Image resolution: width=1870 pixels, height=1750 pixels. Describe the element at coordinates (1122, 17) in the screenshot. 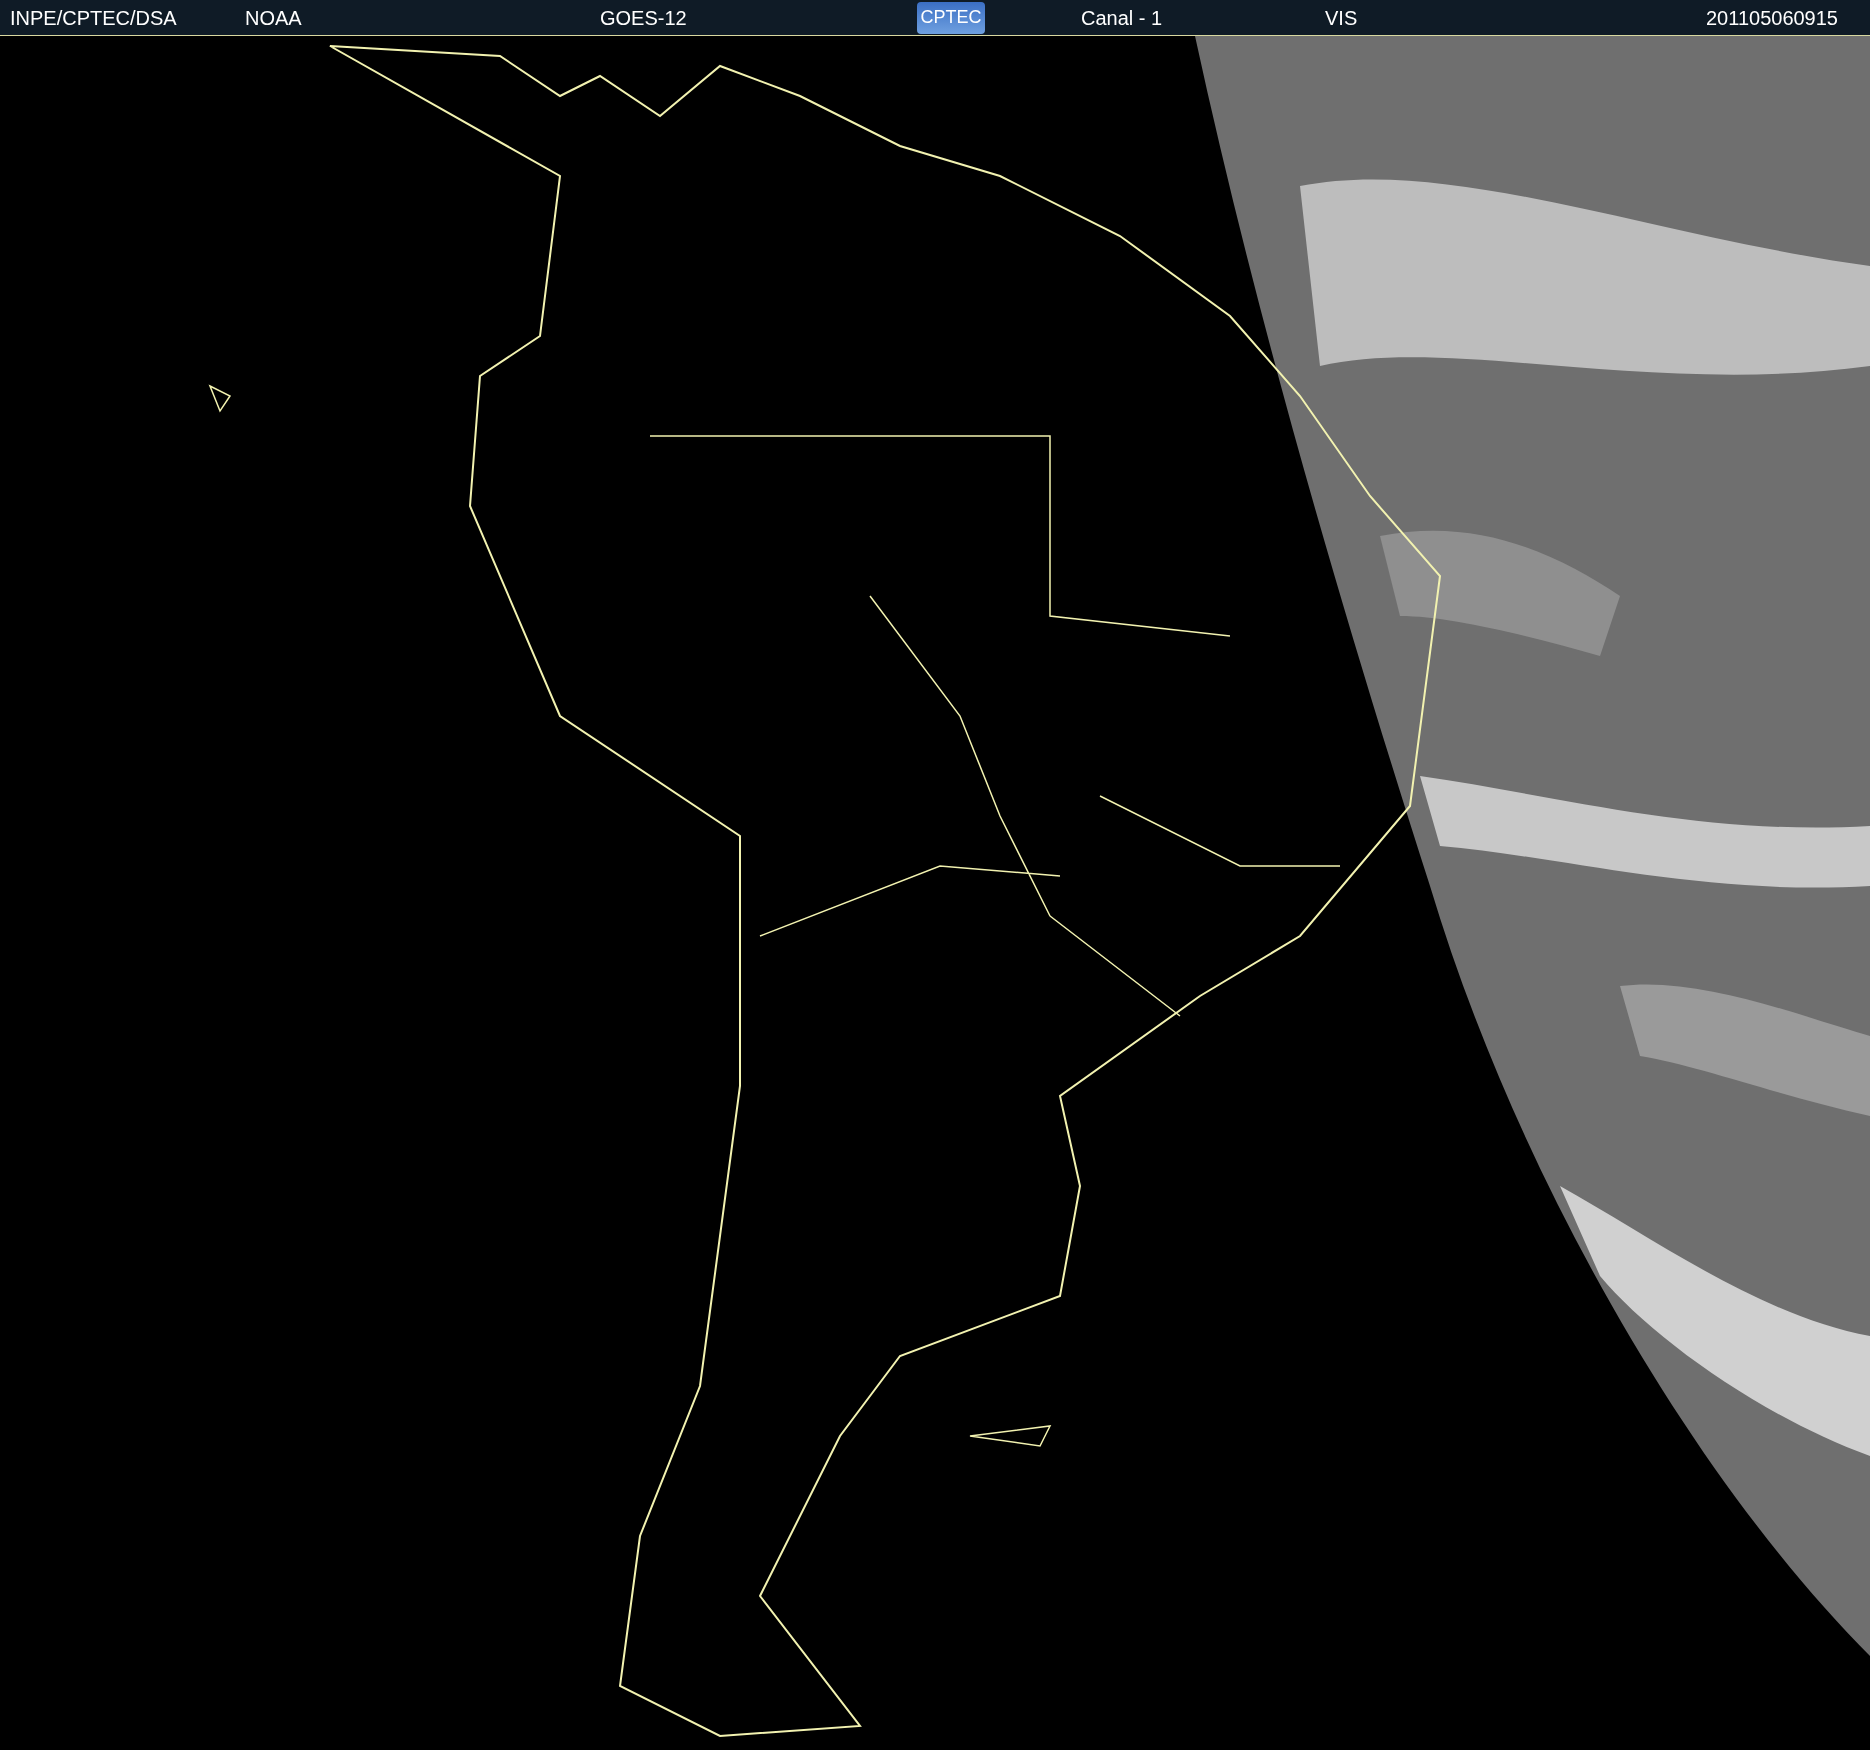

I see `channel-label: Canal - 1` at that location.